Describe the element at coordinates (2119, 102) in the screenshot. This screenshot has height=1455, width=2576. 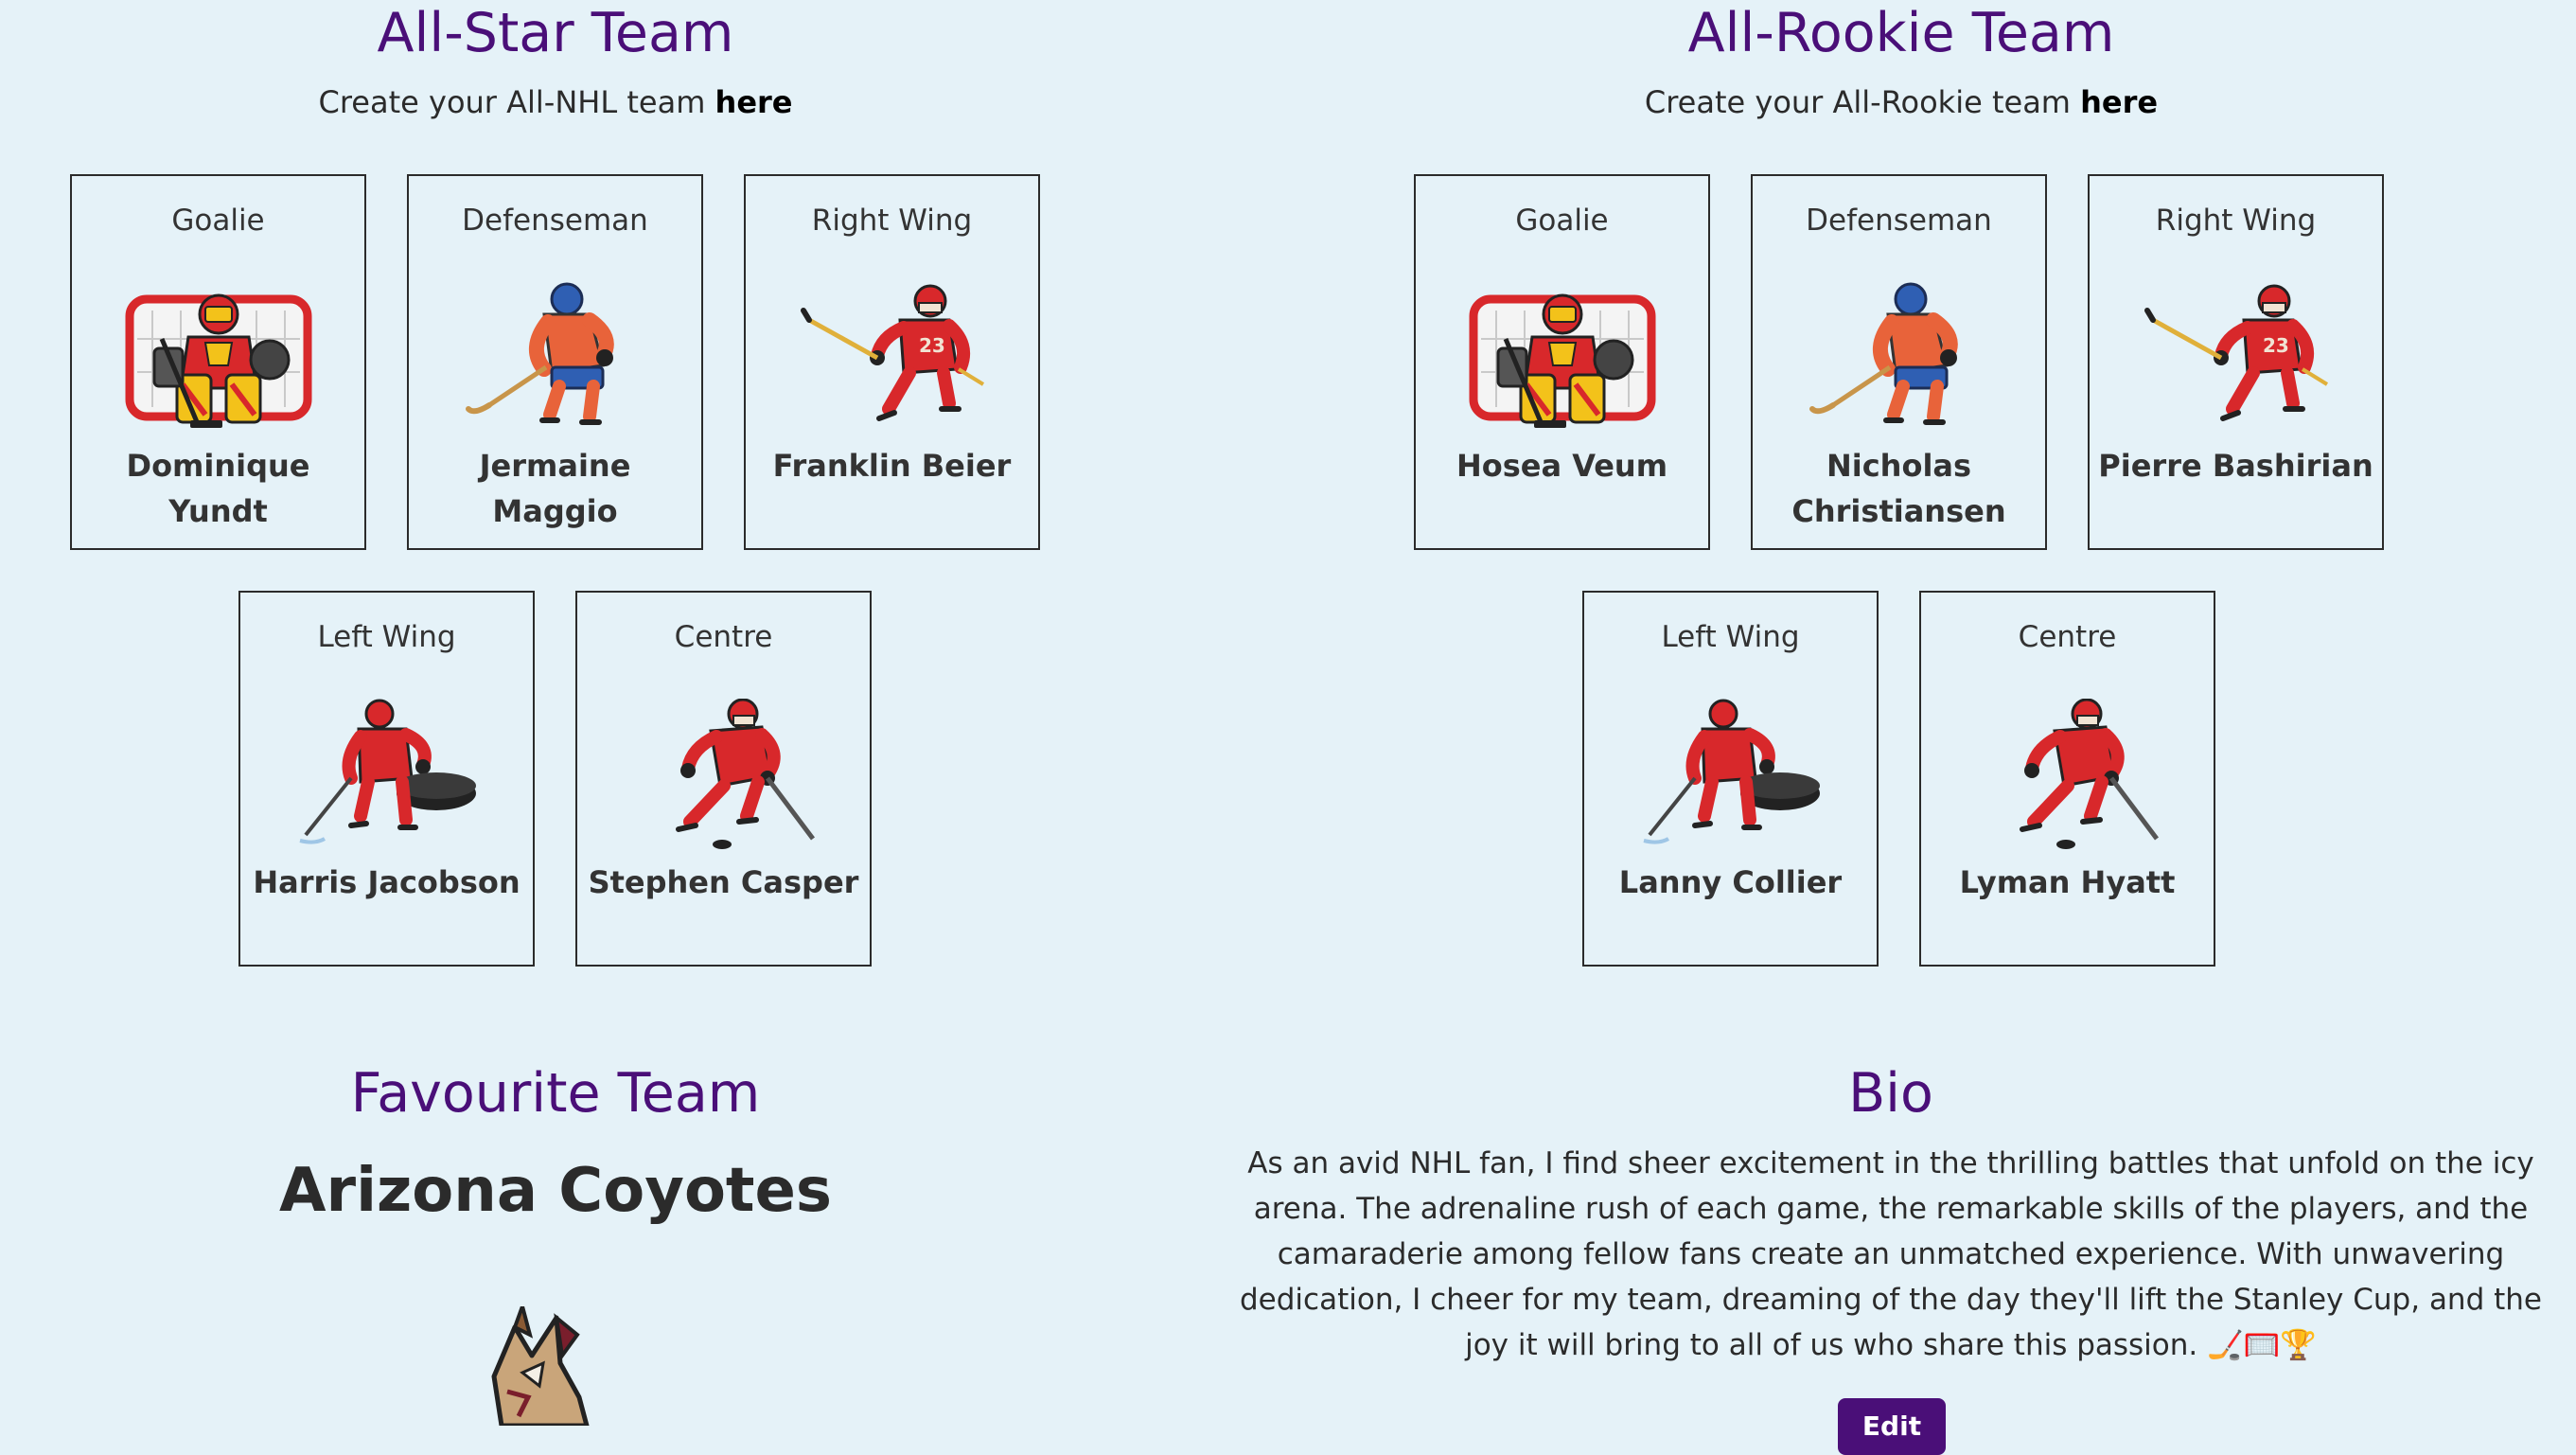
I see `all-rookie-create-link: here` at that location.